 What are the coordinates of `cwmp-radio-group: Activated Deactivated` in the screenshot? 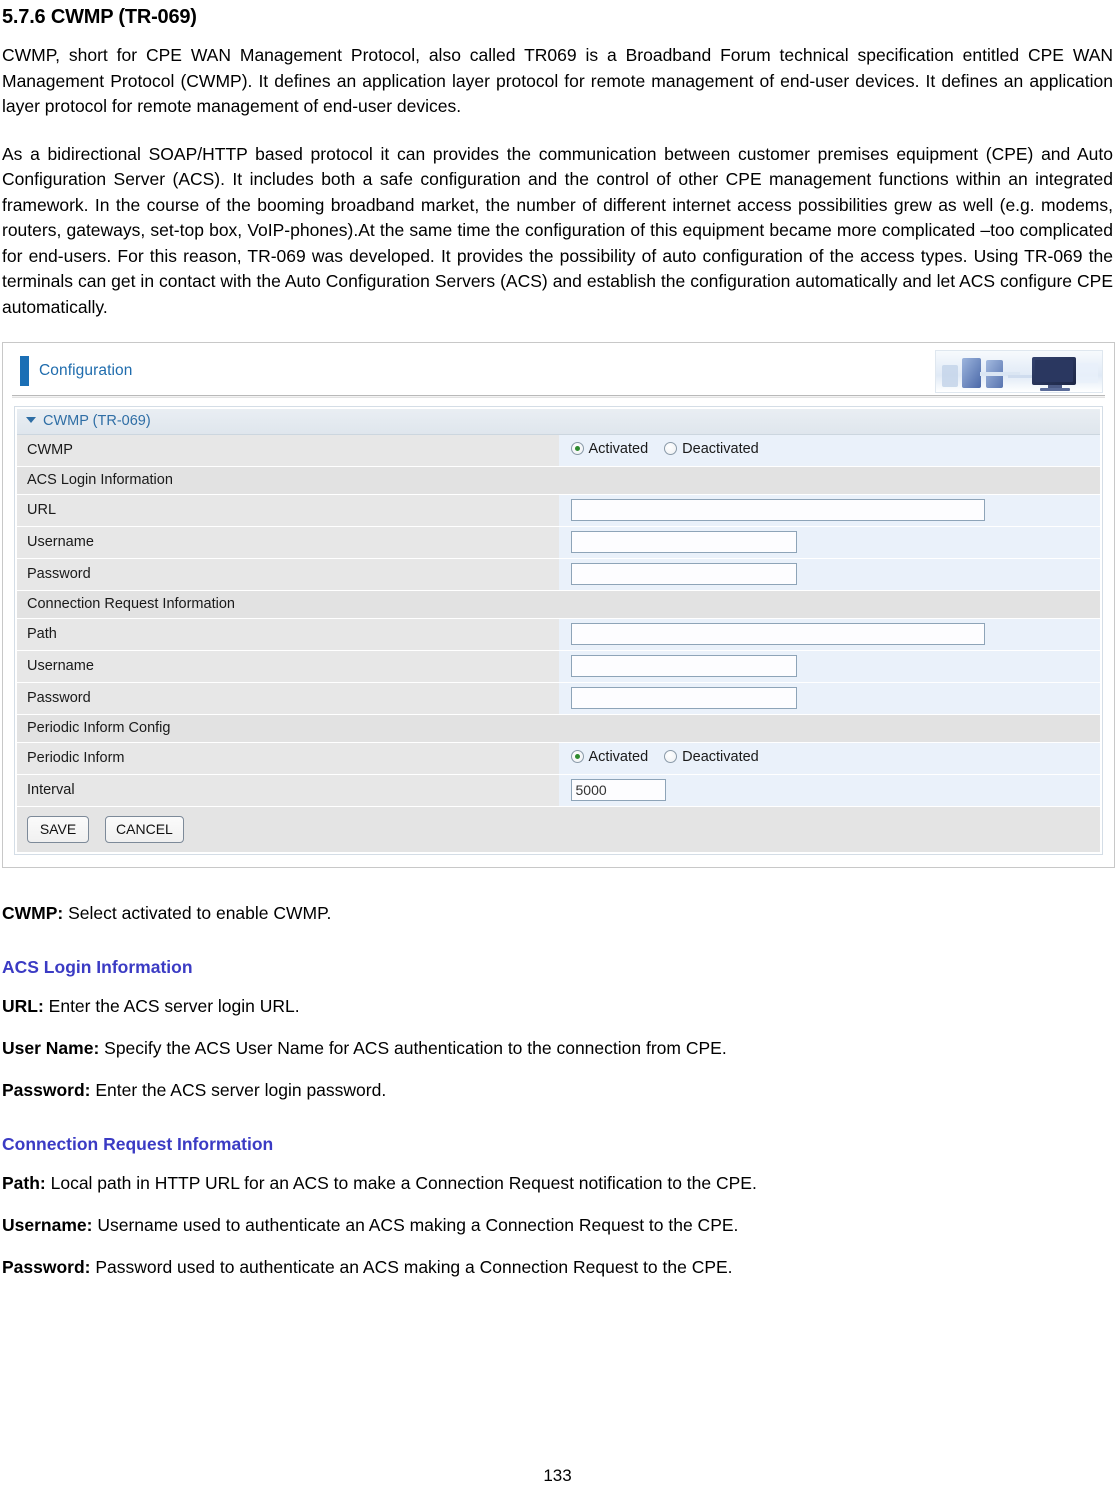 It's located at (664, 448).